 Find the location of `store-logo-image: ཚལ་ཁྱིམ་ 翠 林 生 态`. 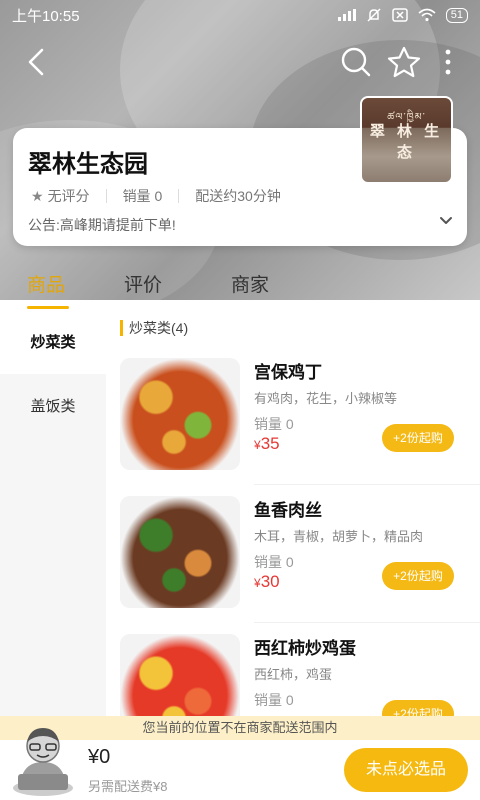

store-logo-image: ཚལ་ཁྱིམ་ 翠 林 生 态 is located at coordinates (406, 140).